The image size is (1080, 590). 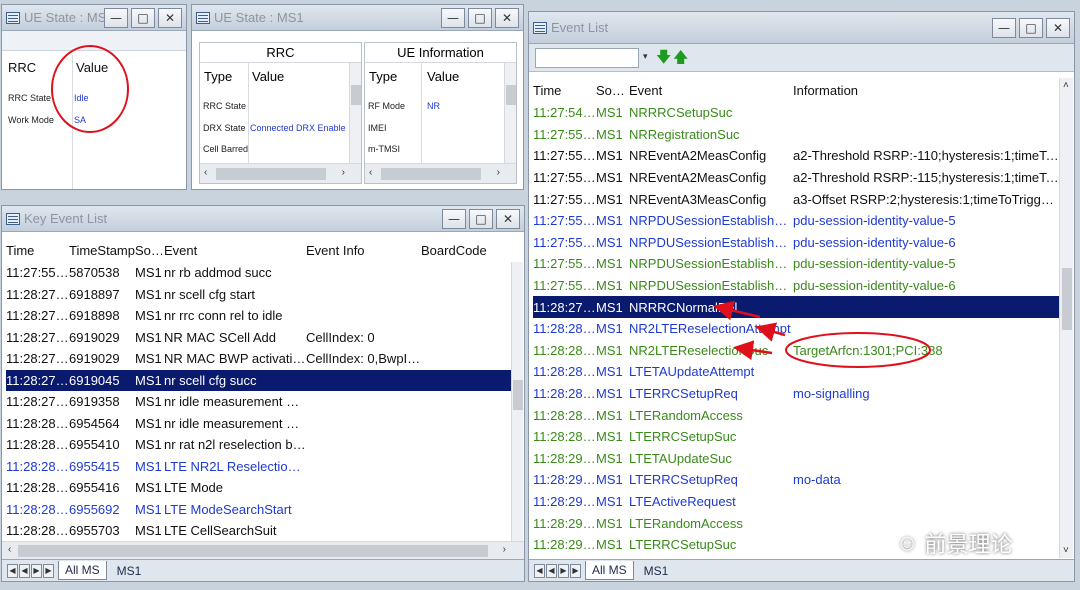 What do you see at coordinates (258, 380) in the screenshot?
I see `table-row: 11:28:27.5776919045MS1nr scell cfg succ` at bounding box center [258, 380].